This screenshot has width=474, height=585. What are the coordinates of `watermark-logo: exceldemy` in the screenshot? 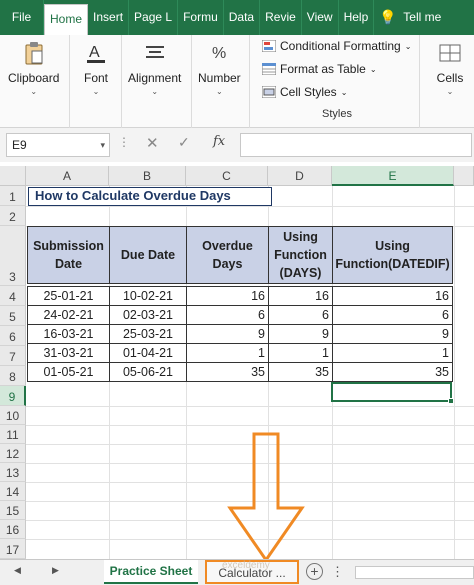 It's located at (246, 565).